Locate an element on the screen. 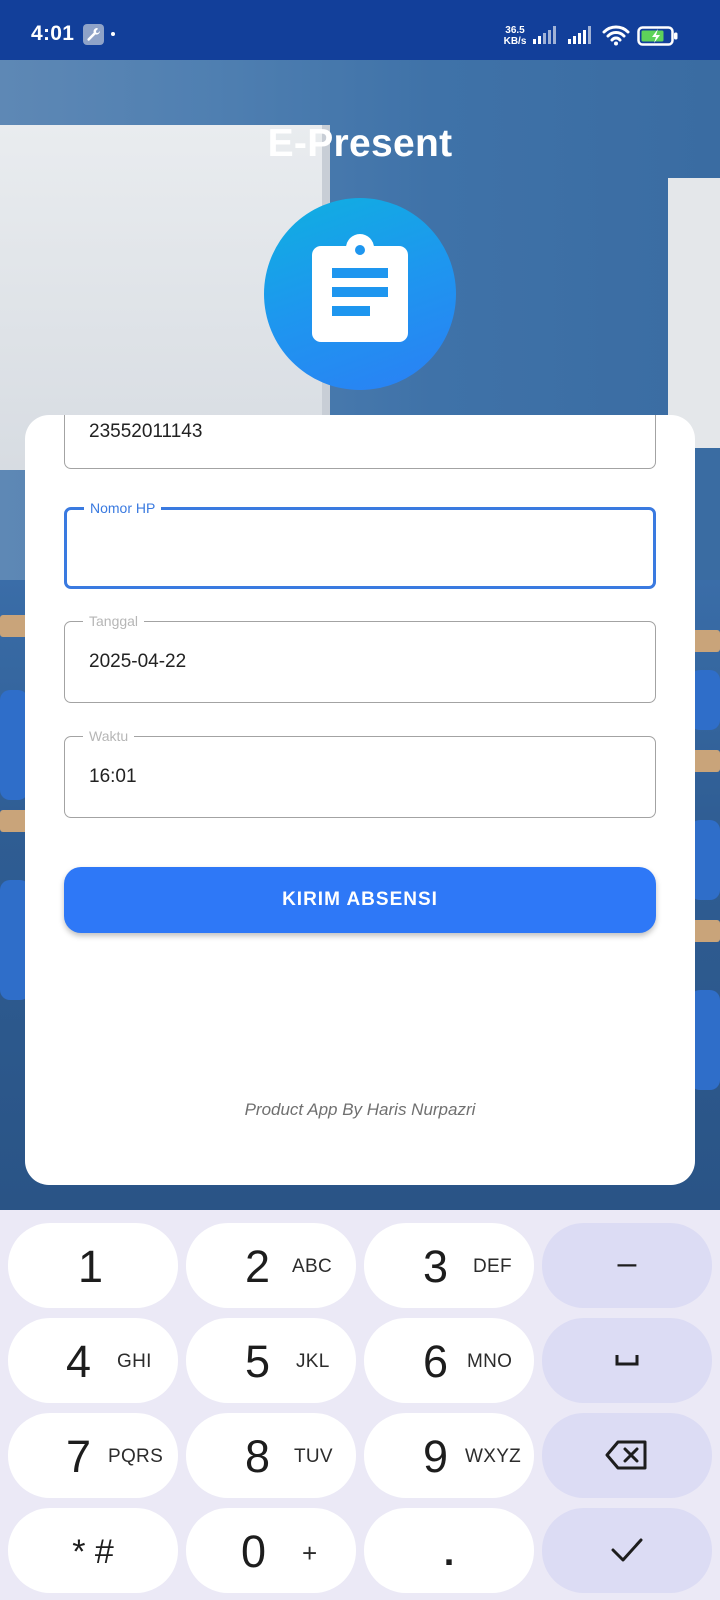 Image resolution: width=720 pixels, height=1600 pixels. key-5: 5 JKL is located at coordinates (271, 1360).